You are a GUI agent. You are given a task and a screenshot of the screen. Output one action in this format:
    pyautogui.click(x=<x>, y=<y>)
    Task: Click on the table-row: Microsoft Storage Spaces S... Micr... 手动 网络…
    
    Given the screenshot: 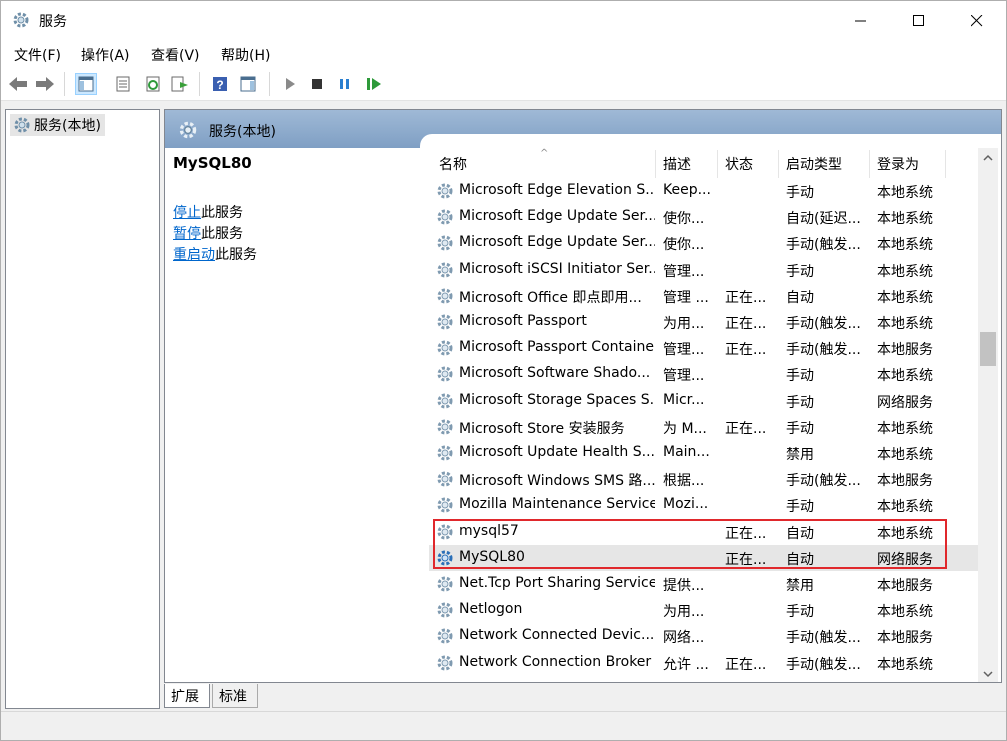 What is the action you would take?
    pyautogui.click(x=707, y=401)
    